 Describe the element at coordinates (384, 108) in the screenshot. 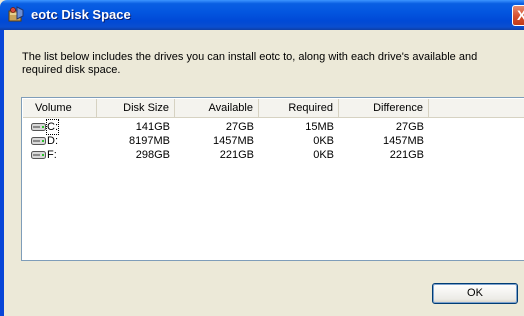

I see `column-header-difference: Difference` at that location.